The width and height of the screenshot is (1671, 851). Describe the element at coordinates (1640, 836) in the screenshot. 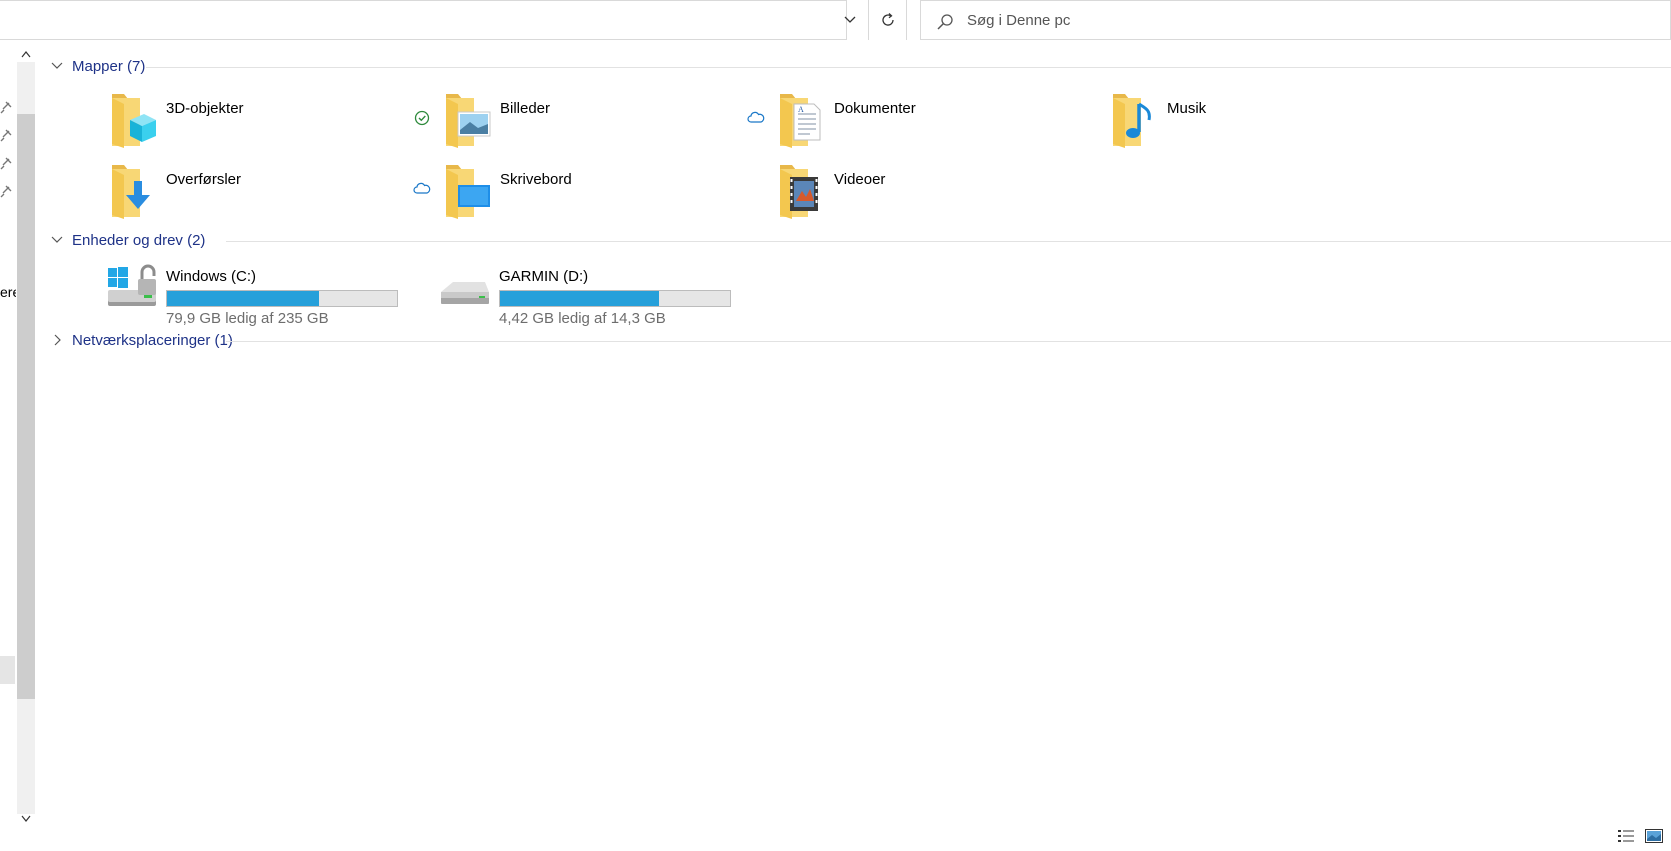

I see `view-switcher` at that location.